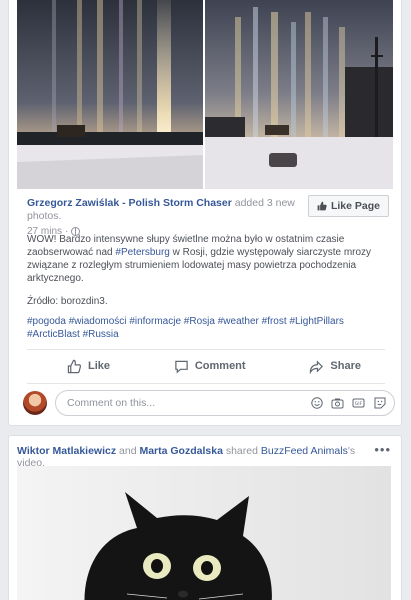 The width and height of the screenshot is (411, 600). I want to click on hashtag-link: #frost, so click(274, 321).